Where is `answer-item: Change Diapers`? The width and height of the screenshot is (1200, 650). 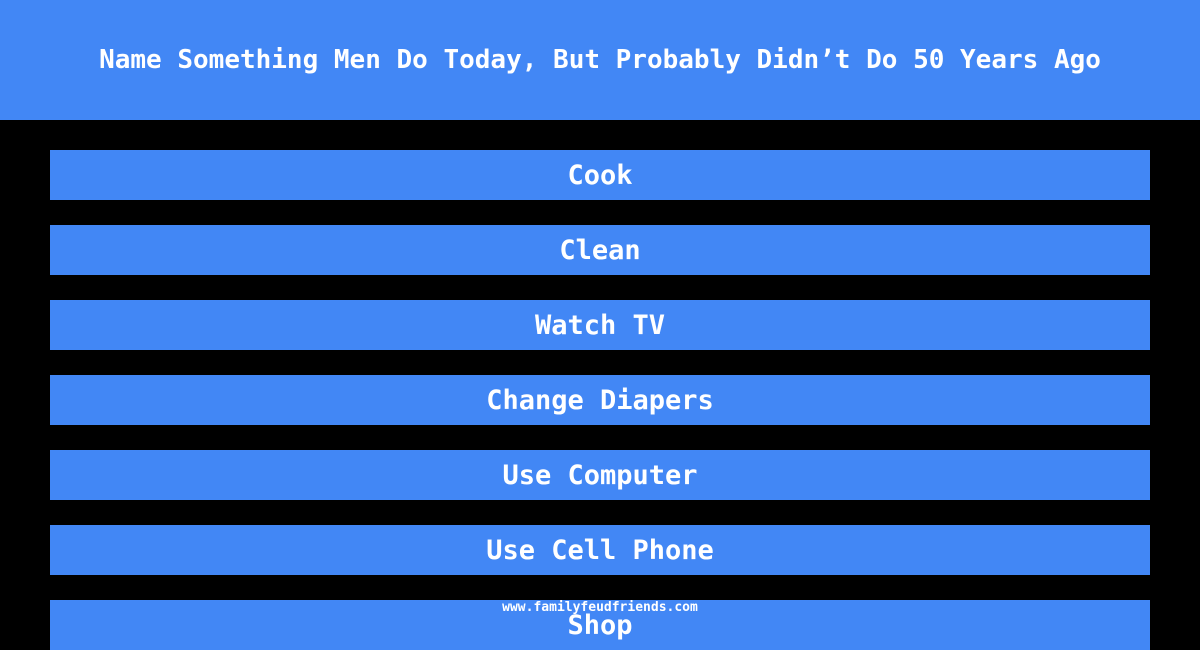
answer-item: Change Diapers is located at coordinates (600, 400).